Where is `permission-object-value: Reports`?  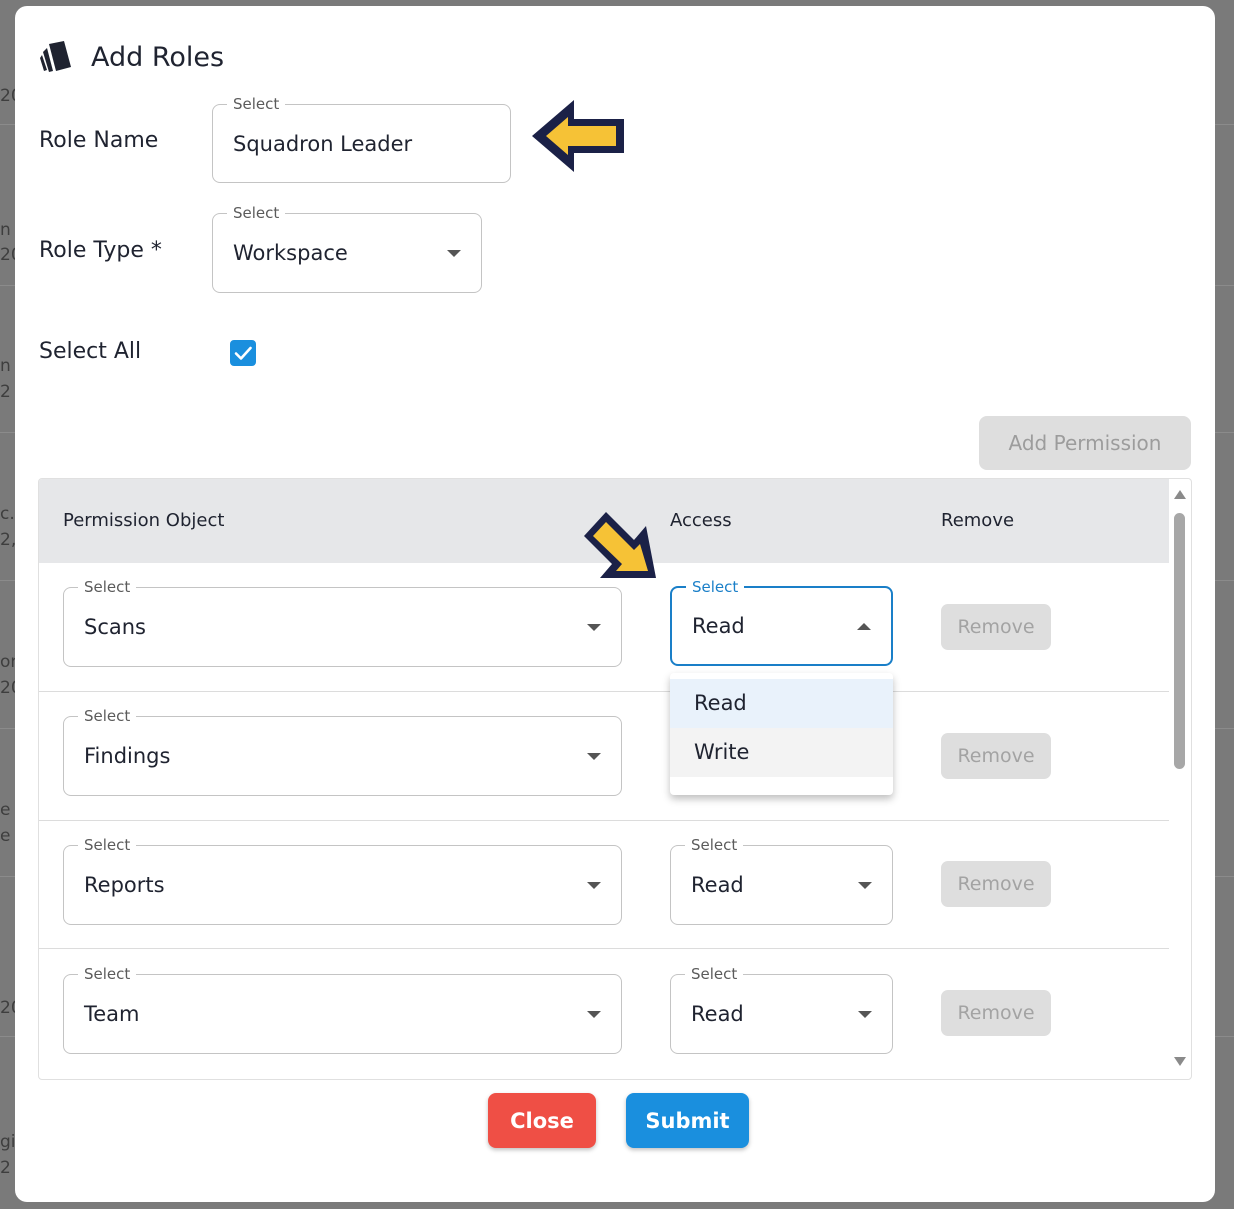 permission-object-value: Reports is located at coordinates (124, 885).